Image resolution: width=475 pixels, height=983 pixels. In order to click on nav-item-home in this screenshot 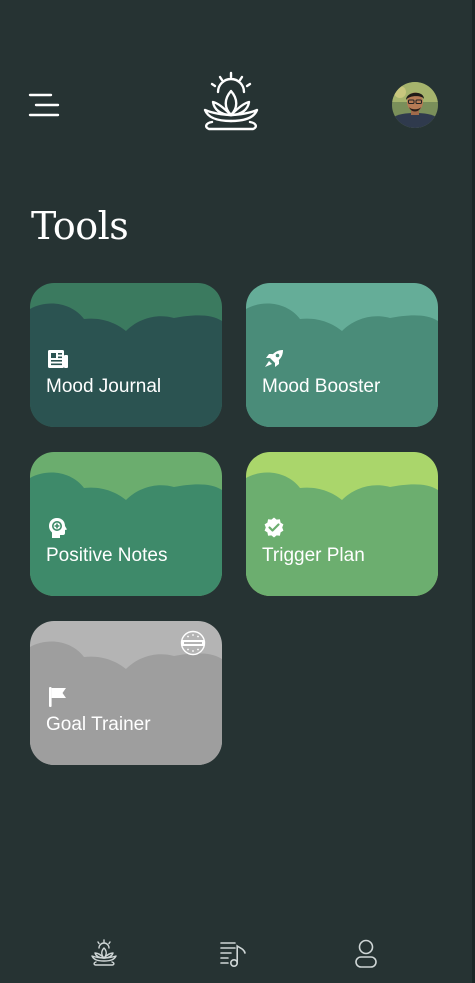, I will do `click(104, 954)`.